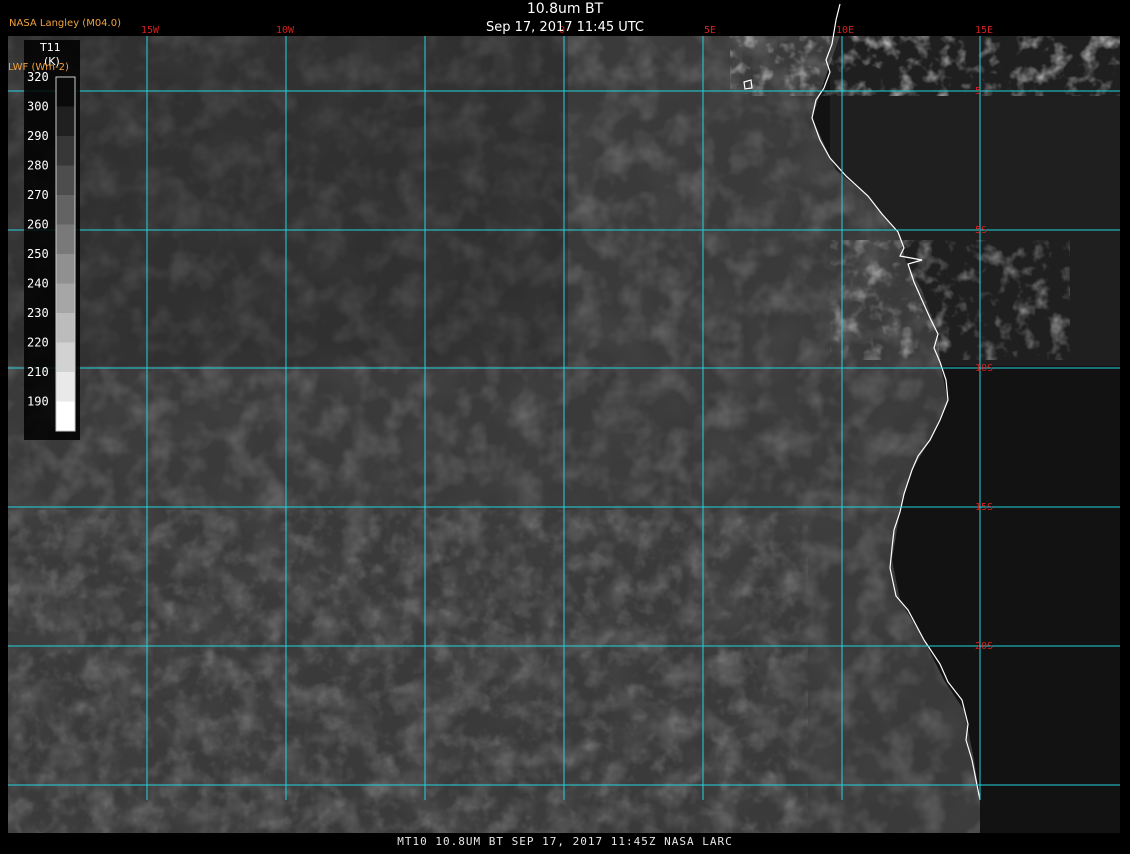 This screenshot has width=1130, height=854. Describe the element at coordinates (38, 284) in the screenshot. I see `colorbar-tick-label: 240` at that location.